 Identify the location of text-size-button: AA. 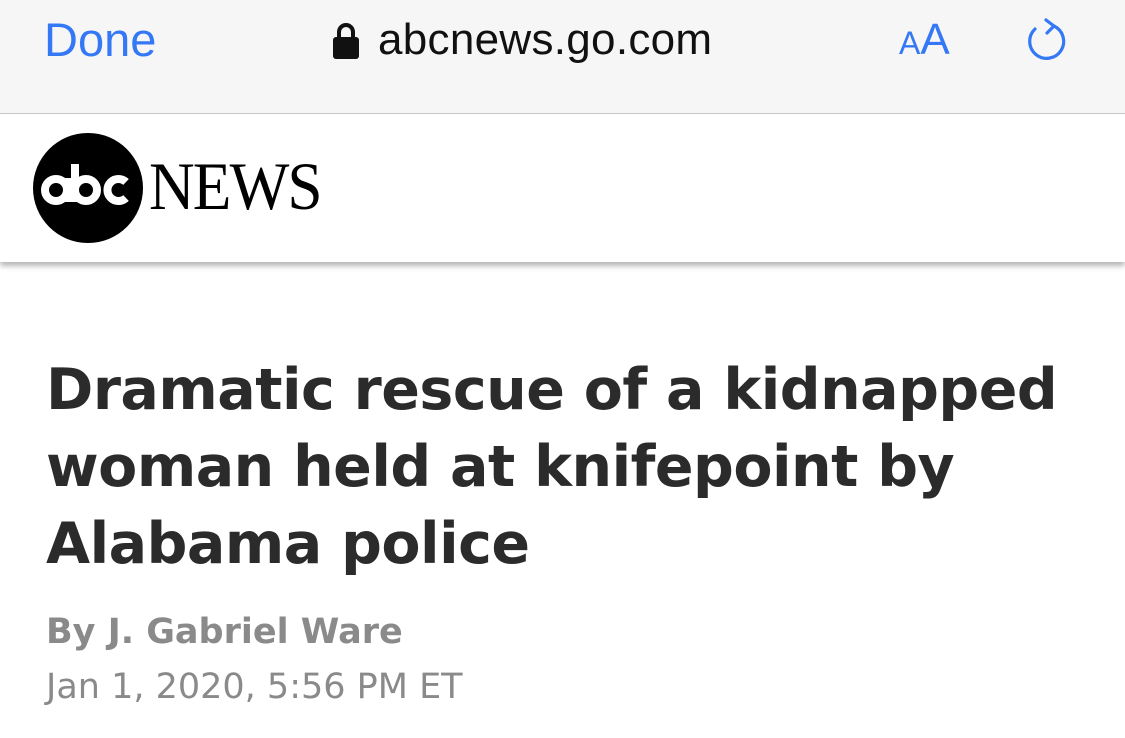
(924, 40).